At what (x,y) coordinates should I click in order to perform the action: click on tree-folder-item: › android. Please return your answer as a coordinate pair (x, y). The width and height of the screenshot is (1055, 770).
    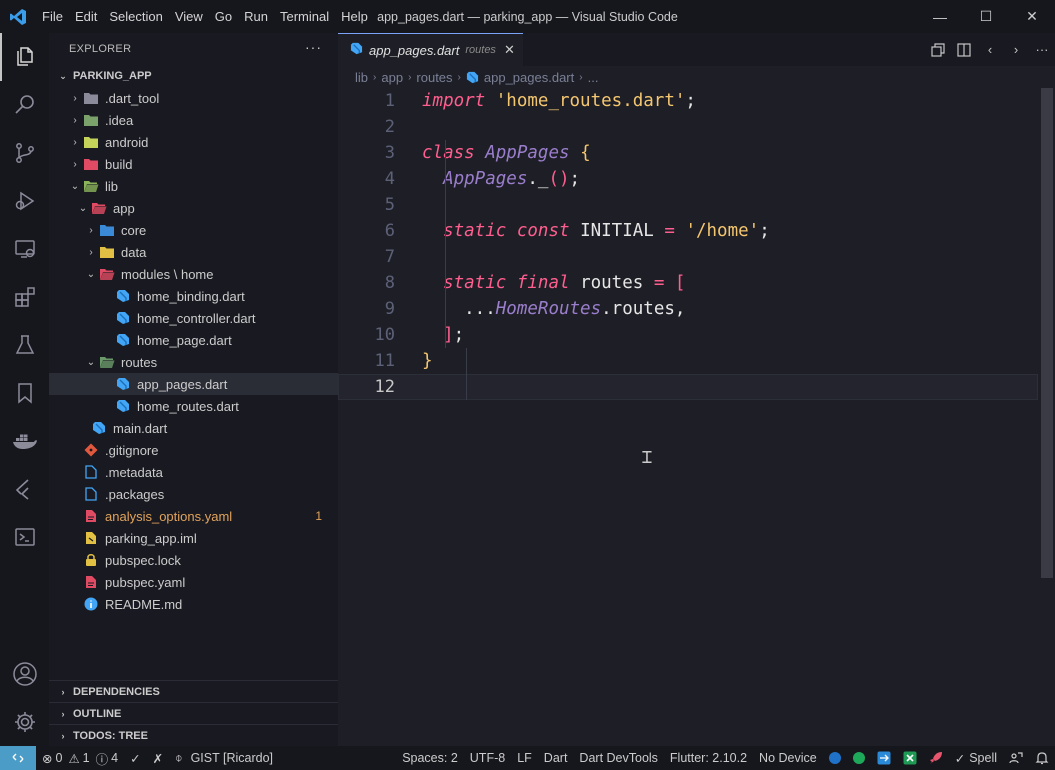
    Looking at the image, I should click on (193, 142).